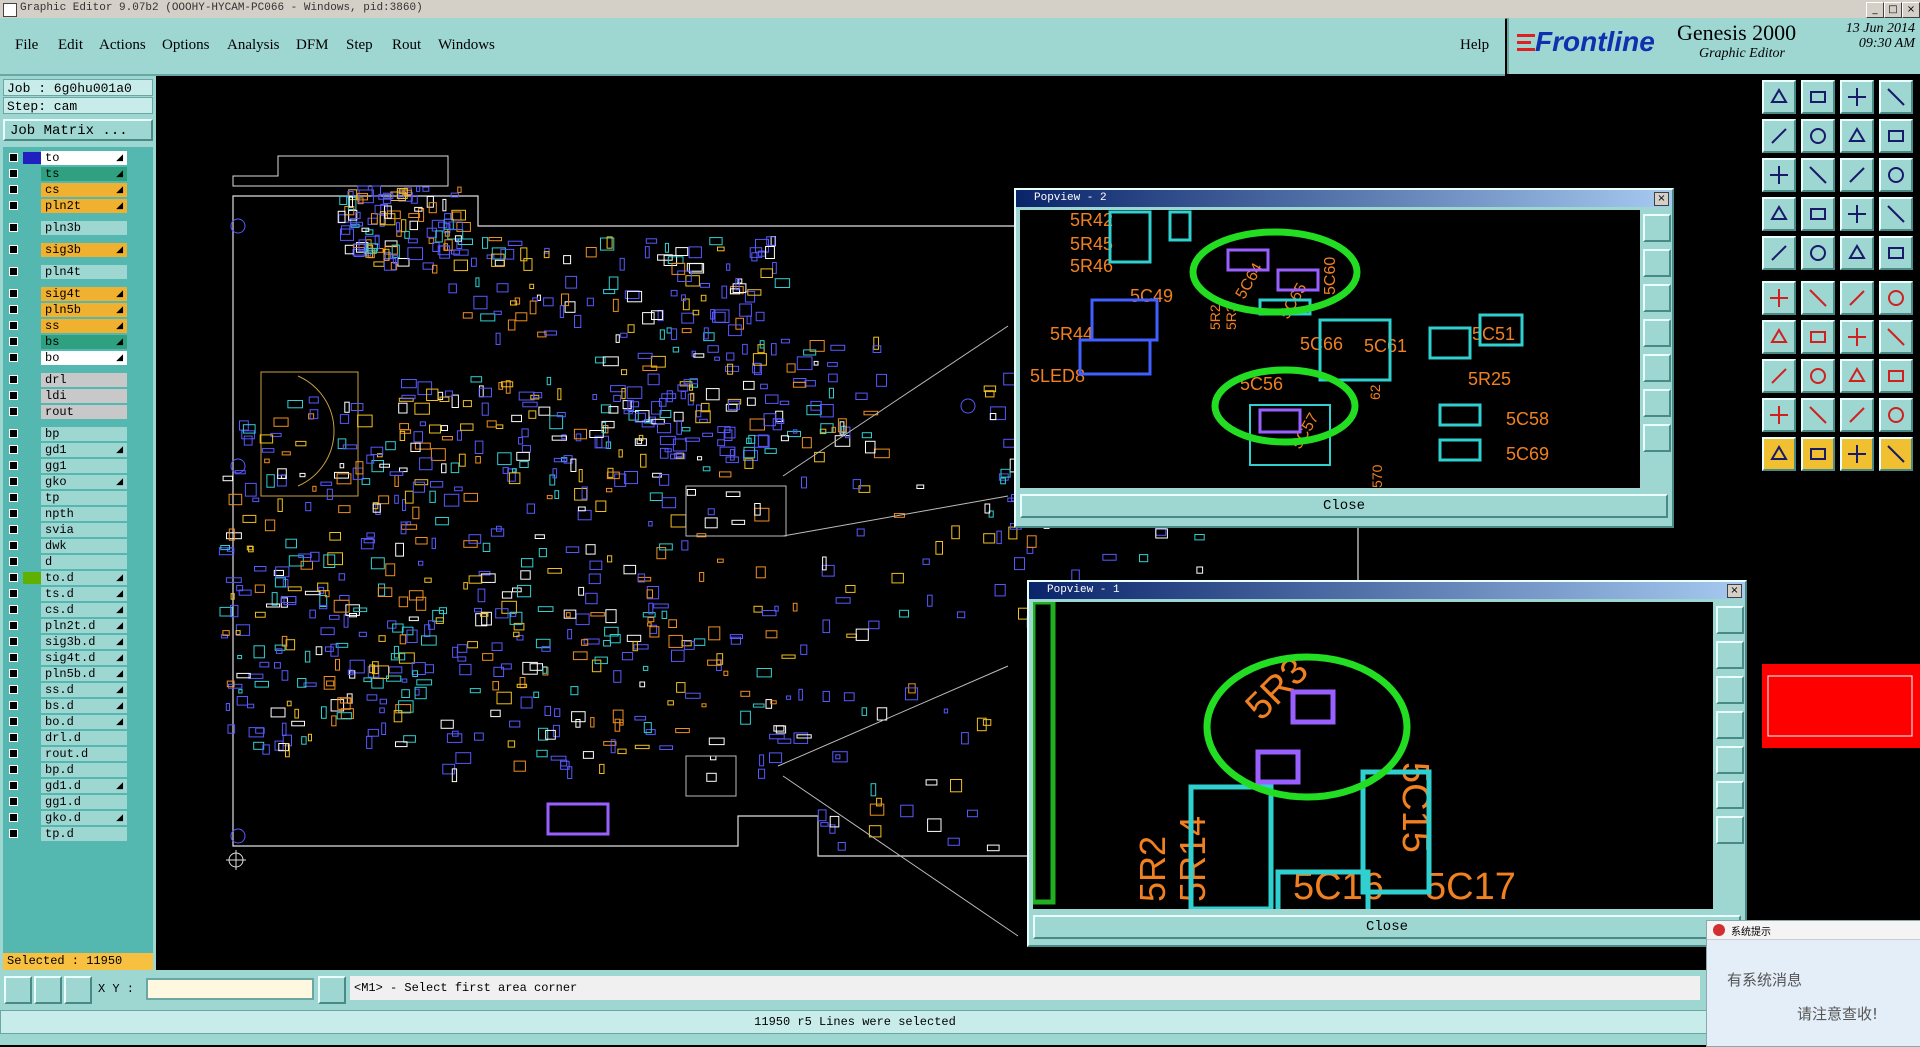 This screenshot has width=1920, height=1047. I want to click on layer-name: bp.d, so click(84, 770).